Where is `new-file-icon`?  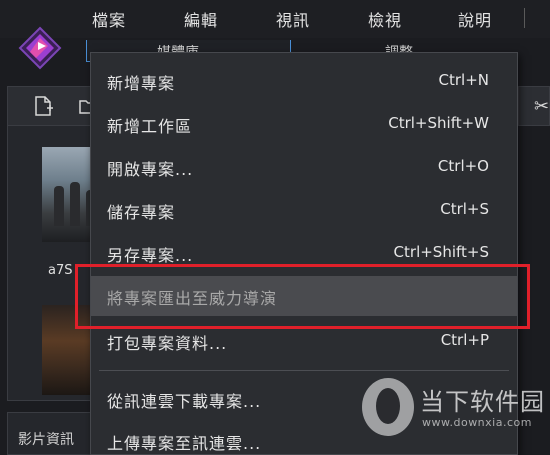 new-file-icon is located at coordinates (43, 106).